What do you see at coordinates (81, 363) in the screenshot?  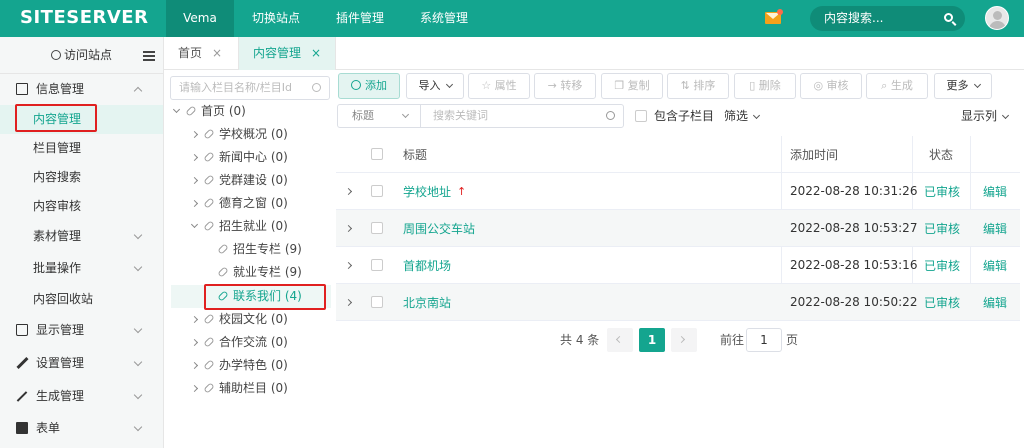 I see `sidebar-group-settings: 设置管理` at bounding box center [81, 363].